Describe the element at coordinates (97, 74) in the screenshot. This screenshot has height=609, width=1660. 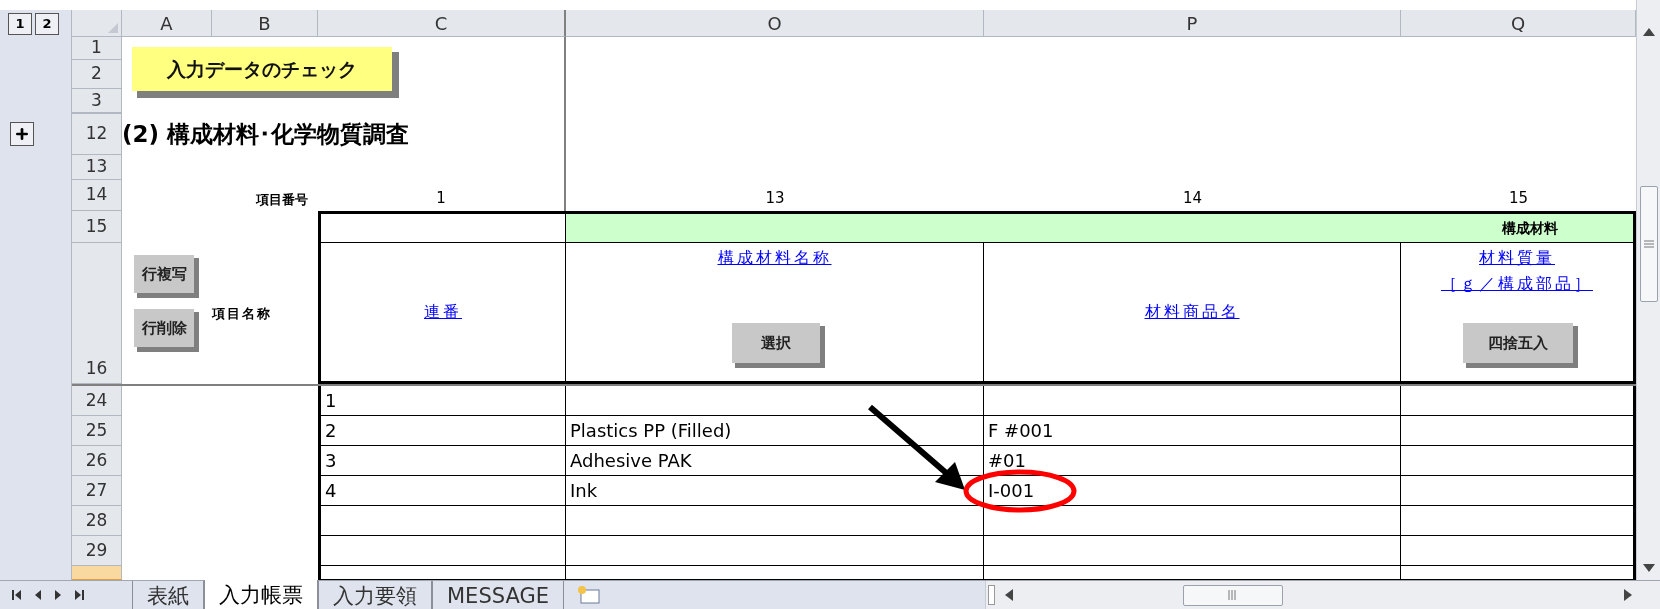
I see `row-header: 2` at that location.